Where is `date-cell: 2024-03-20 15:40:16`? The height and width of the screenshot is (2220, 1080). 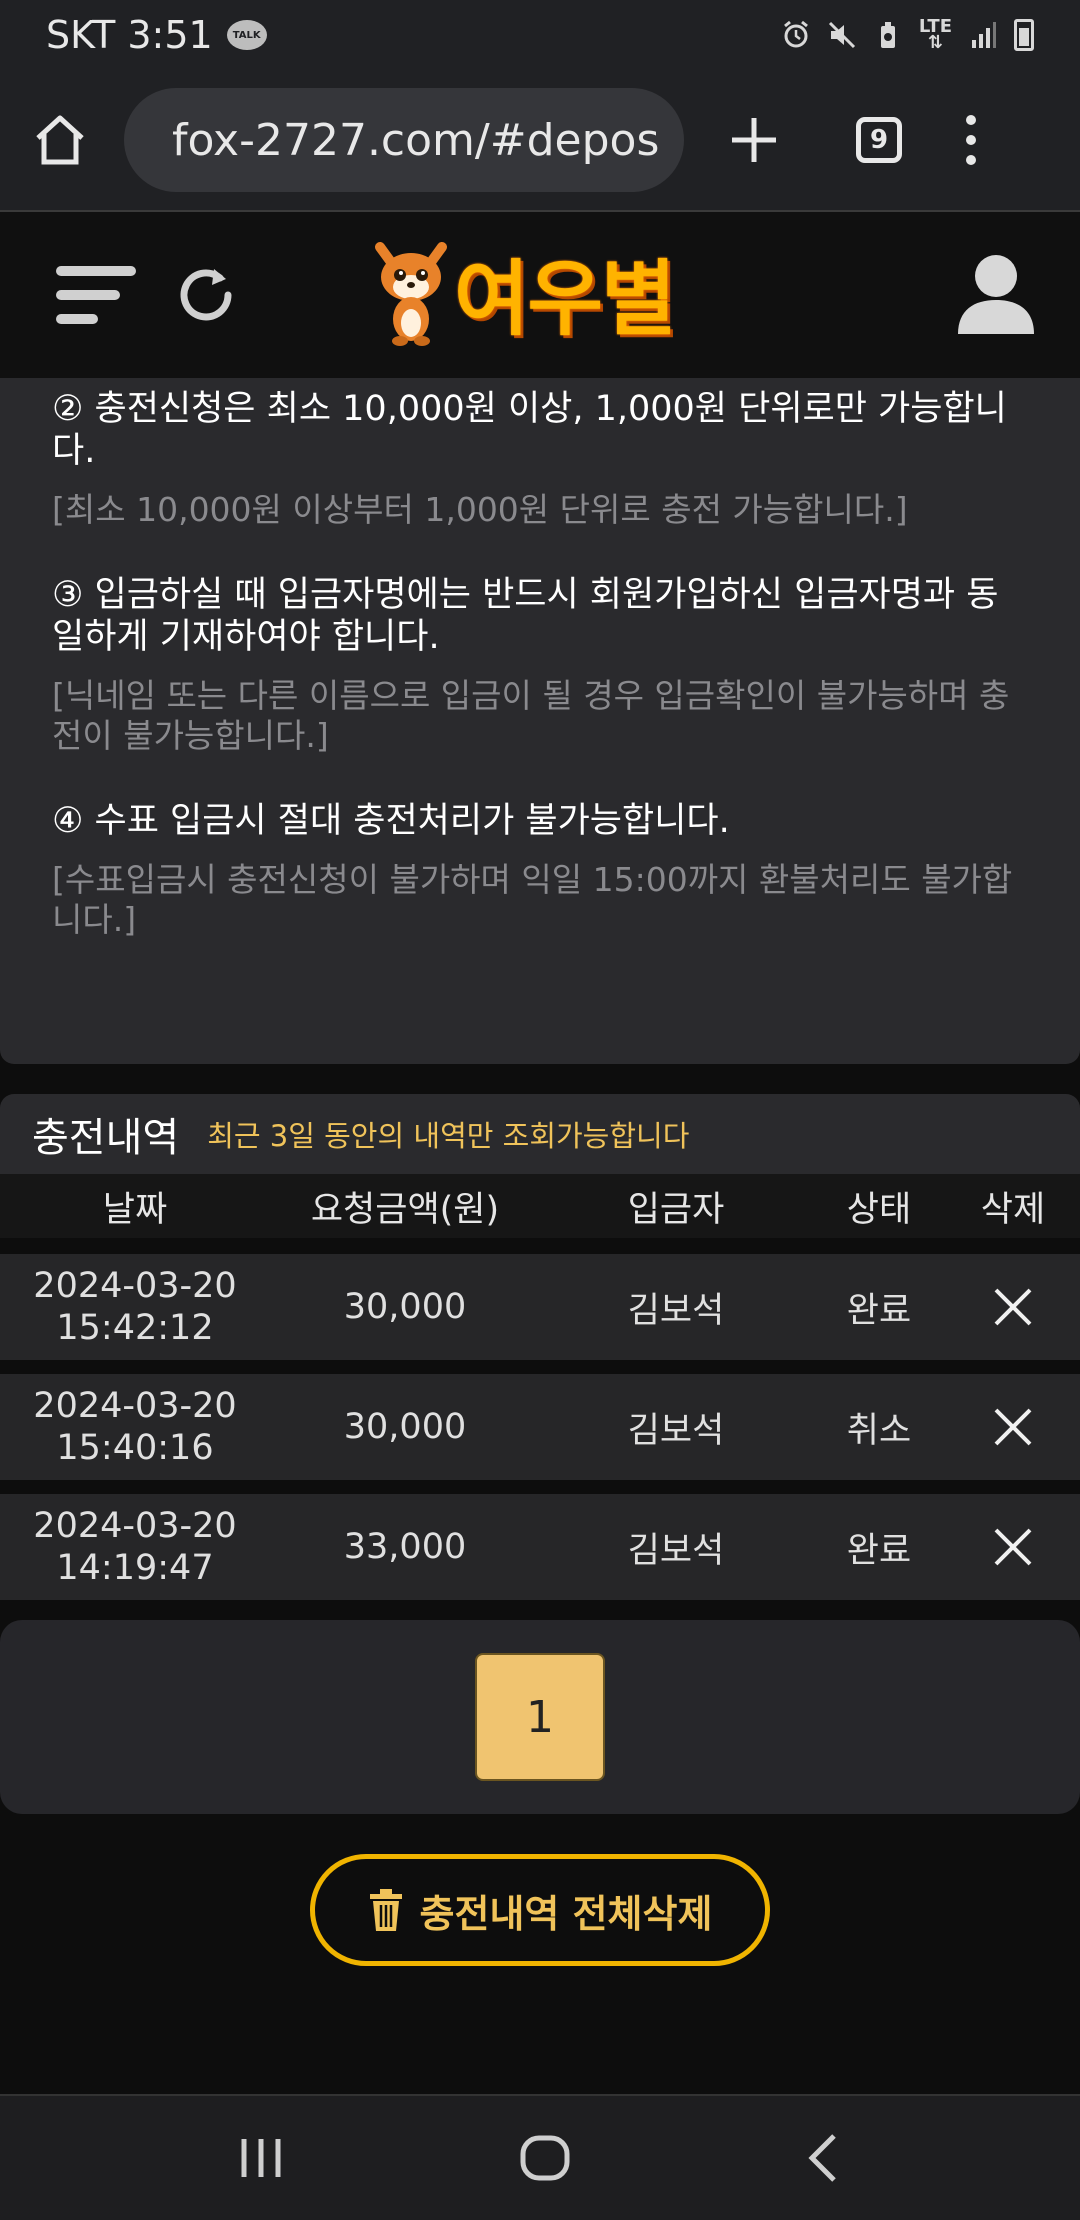 date-cell: 2024-03-20 15:40:16 is located at coordinates (135, 1427).